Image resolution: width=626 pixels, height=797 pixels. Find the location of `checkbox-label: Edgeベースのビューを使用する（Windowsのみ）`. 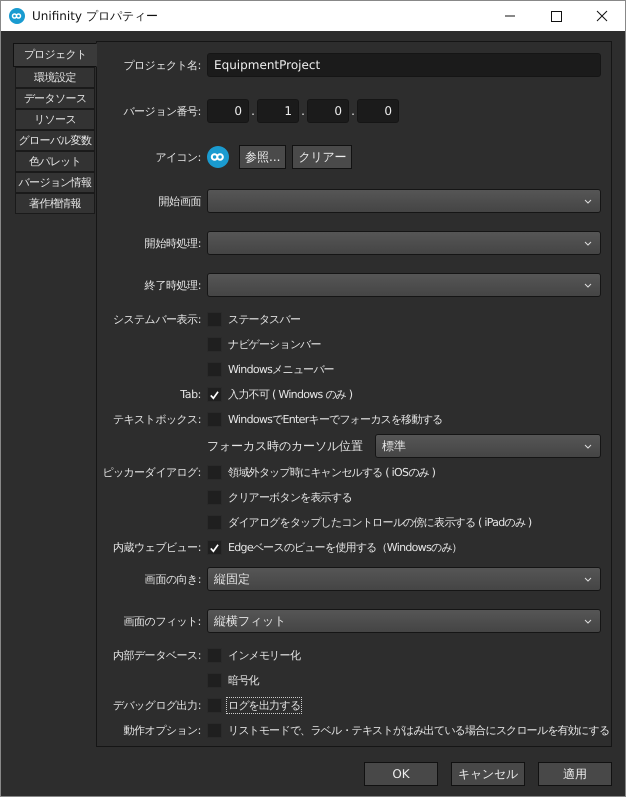

checkbox-label: Edgeベースのビューを使用する（Windowsのみ） is located at coordinates (345, 547).